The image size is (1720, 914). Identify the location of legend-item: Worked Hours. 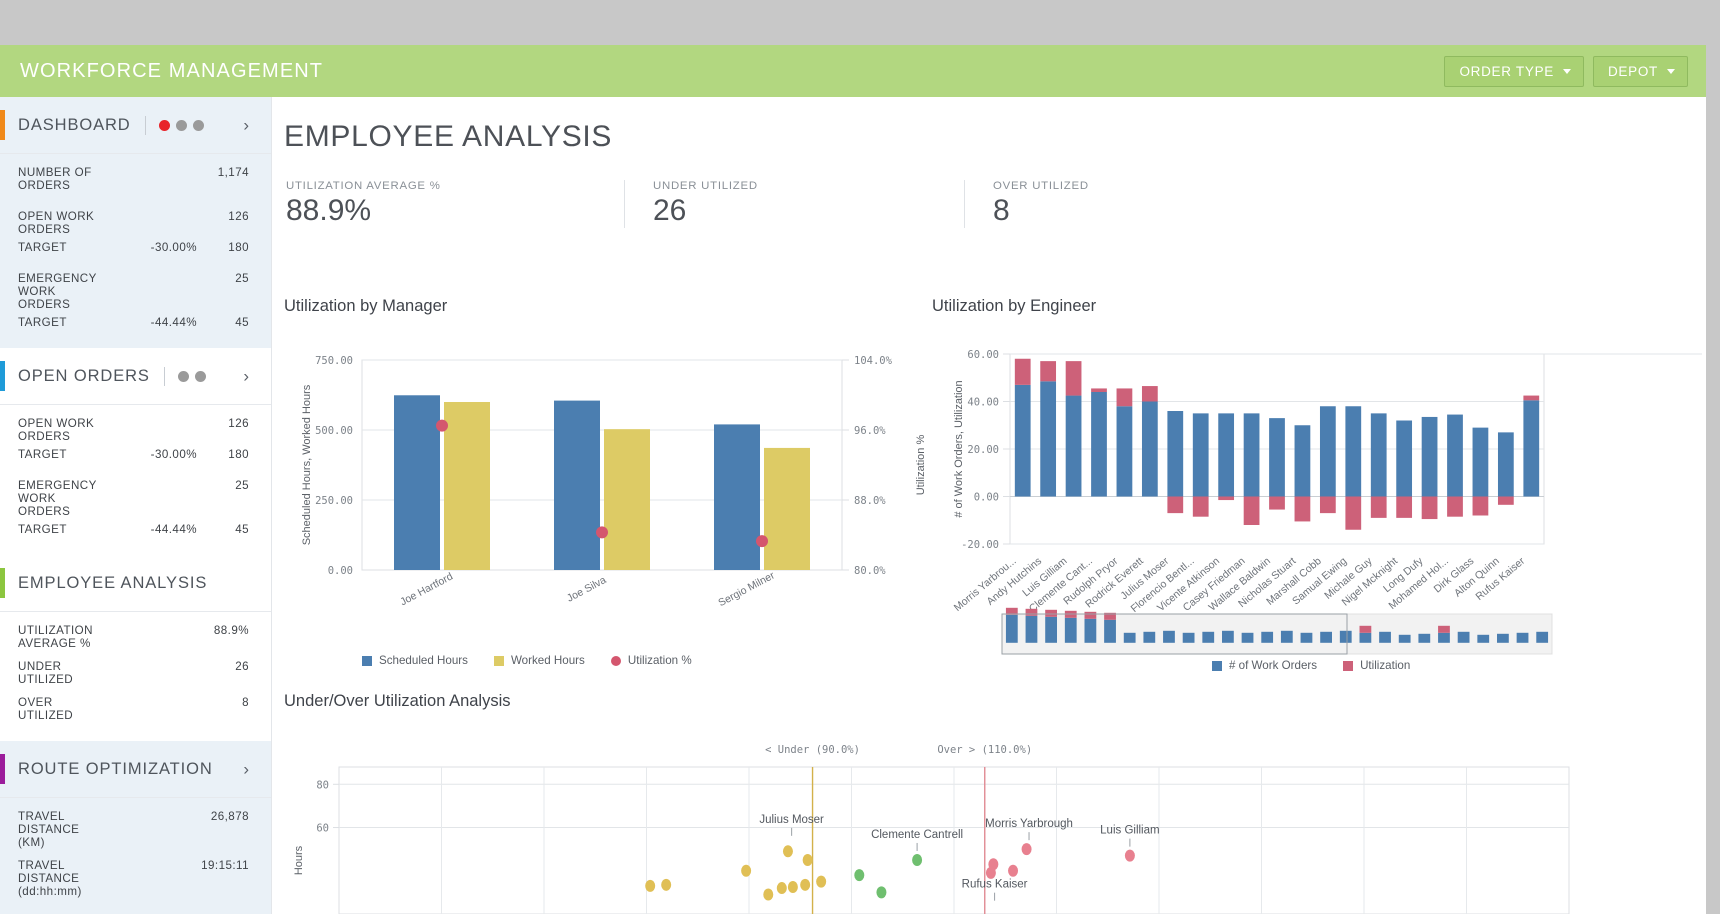
(539, 660).